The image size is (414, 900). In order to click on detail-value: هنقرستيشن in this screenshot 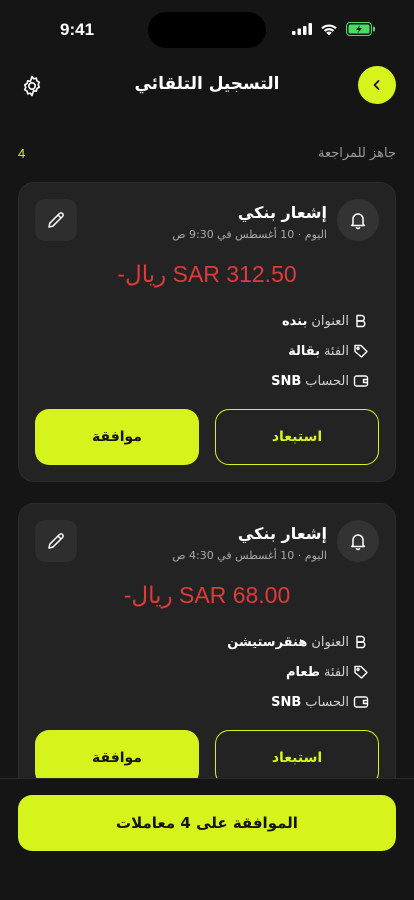, I will do `click(267, 642)`.